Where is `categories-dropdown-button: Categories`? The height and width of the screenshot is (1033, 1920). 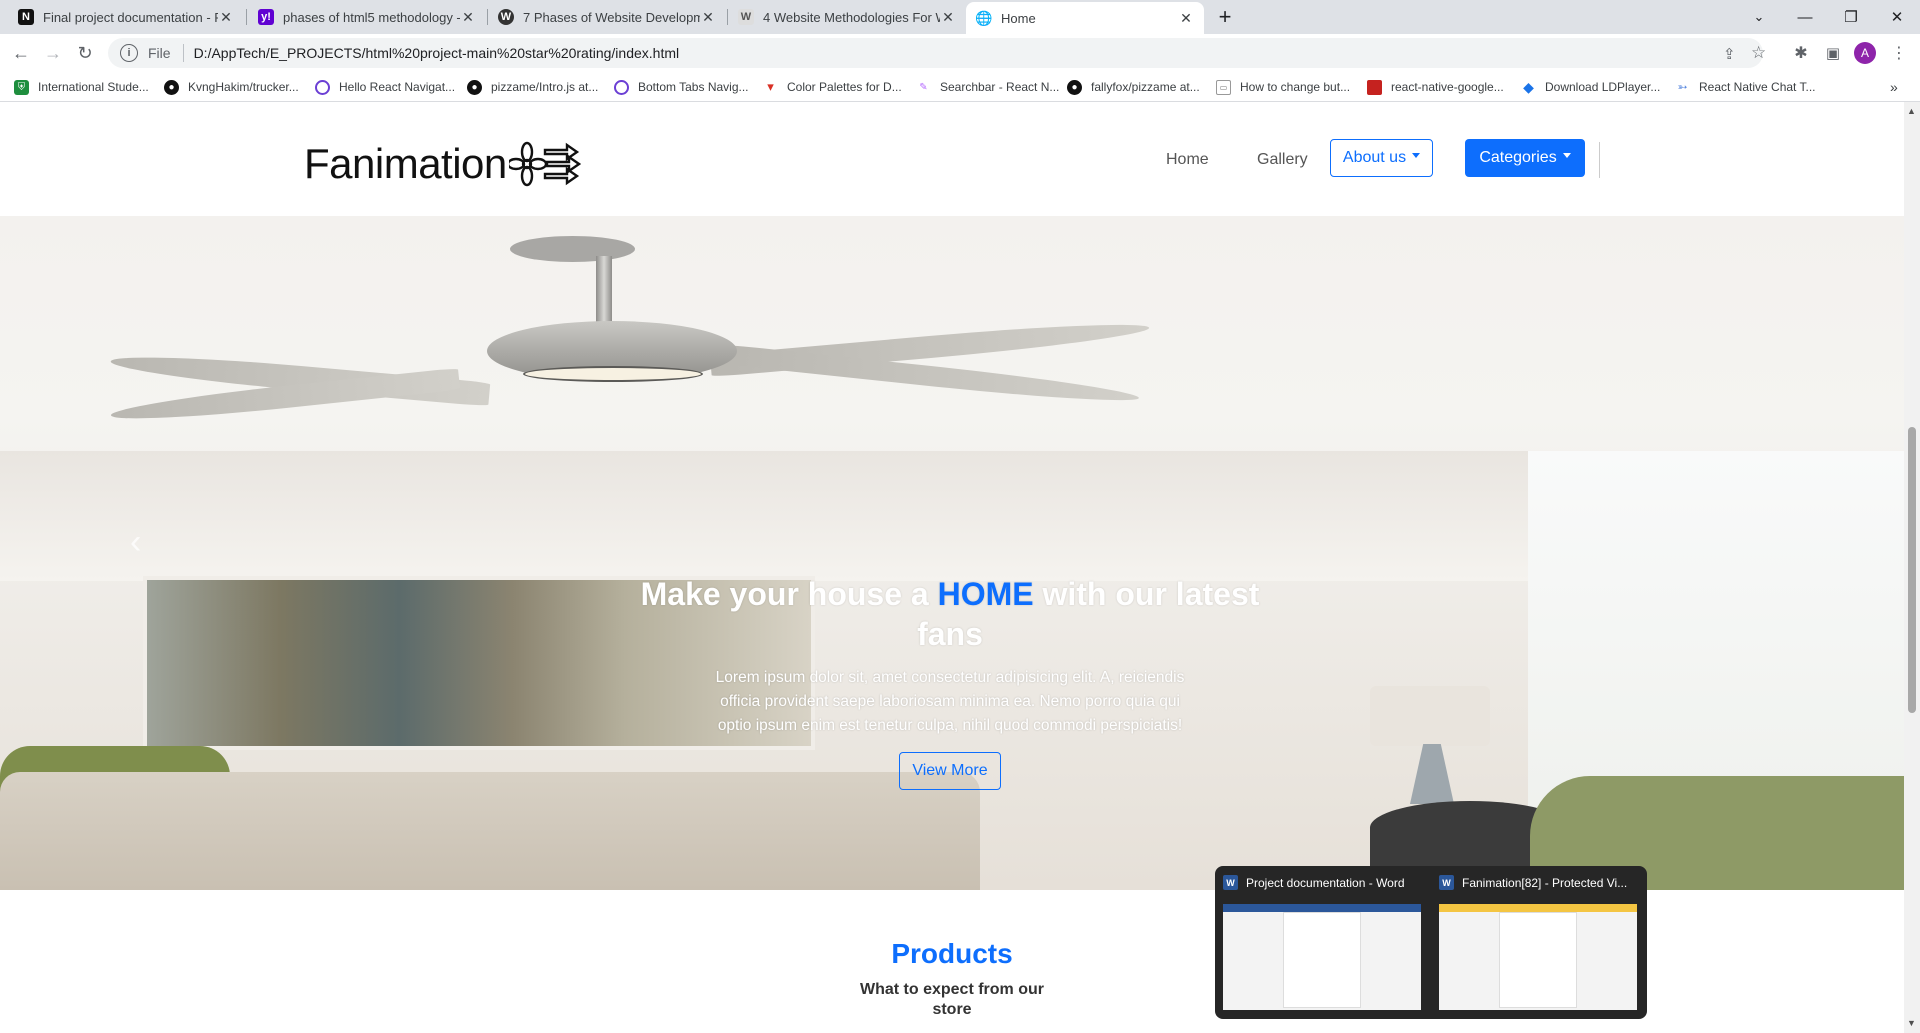
categories-dropdown-button: Categories is located at coordinates (1525, 158).